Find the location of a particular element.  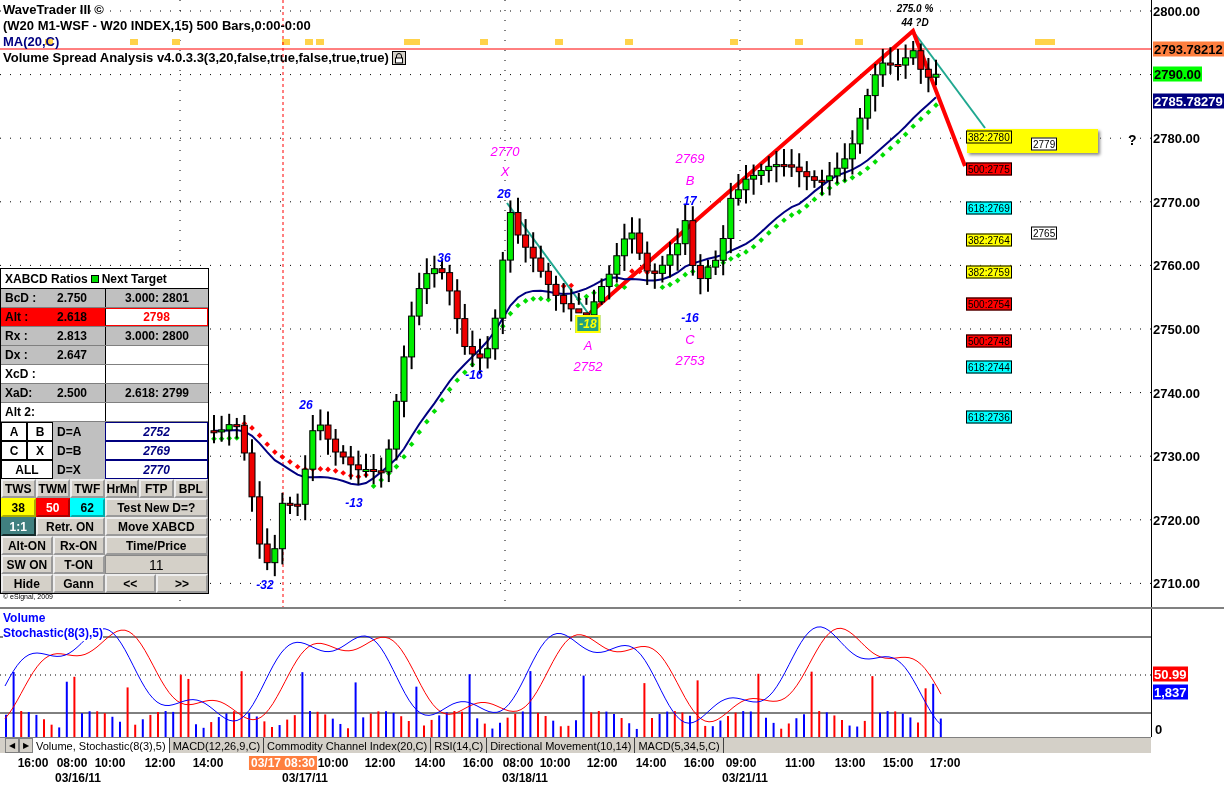

pivot-label: C is located at coordinates (690, 339).